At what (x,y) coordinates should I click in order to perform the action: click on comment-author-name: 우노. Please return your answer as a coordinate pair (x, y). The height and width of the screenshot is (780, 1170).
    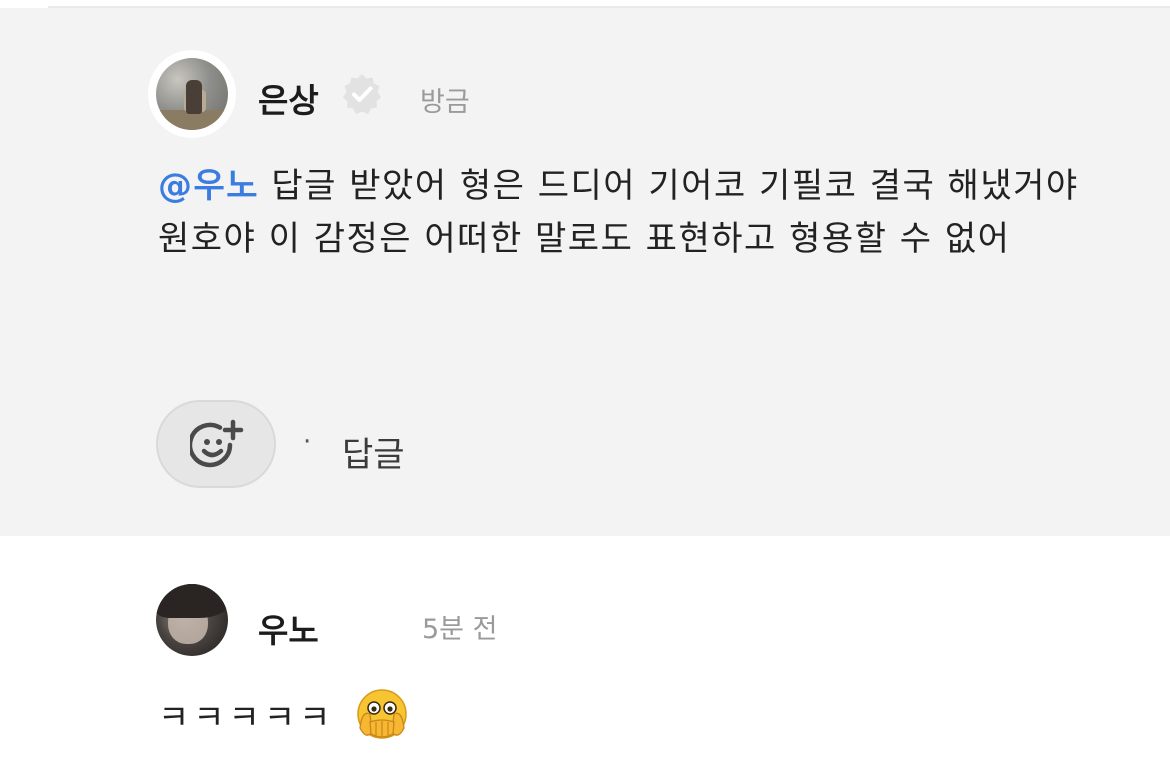
    Looking at the image, I should click on (288, 628).